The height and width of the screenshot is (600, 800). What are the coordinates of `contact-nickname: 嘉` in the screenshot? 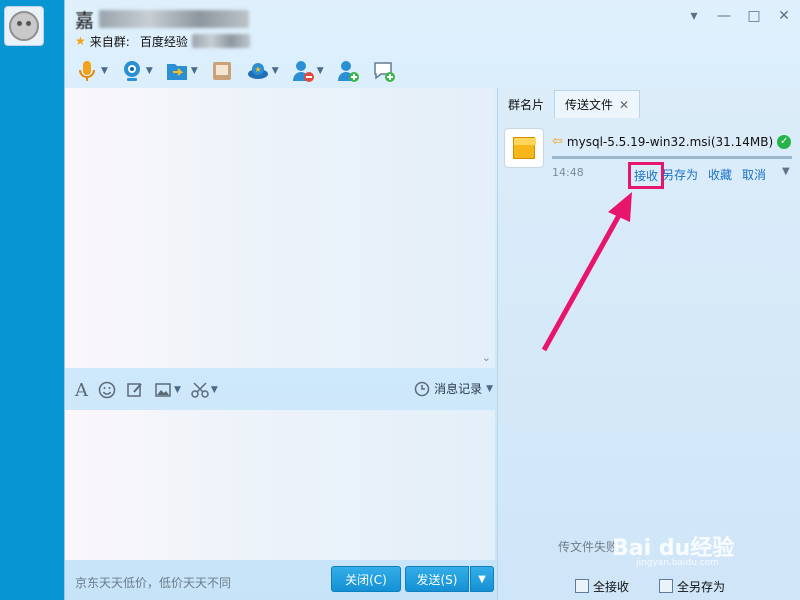 It's located at (85, 20).